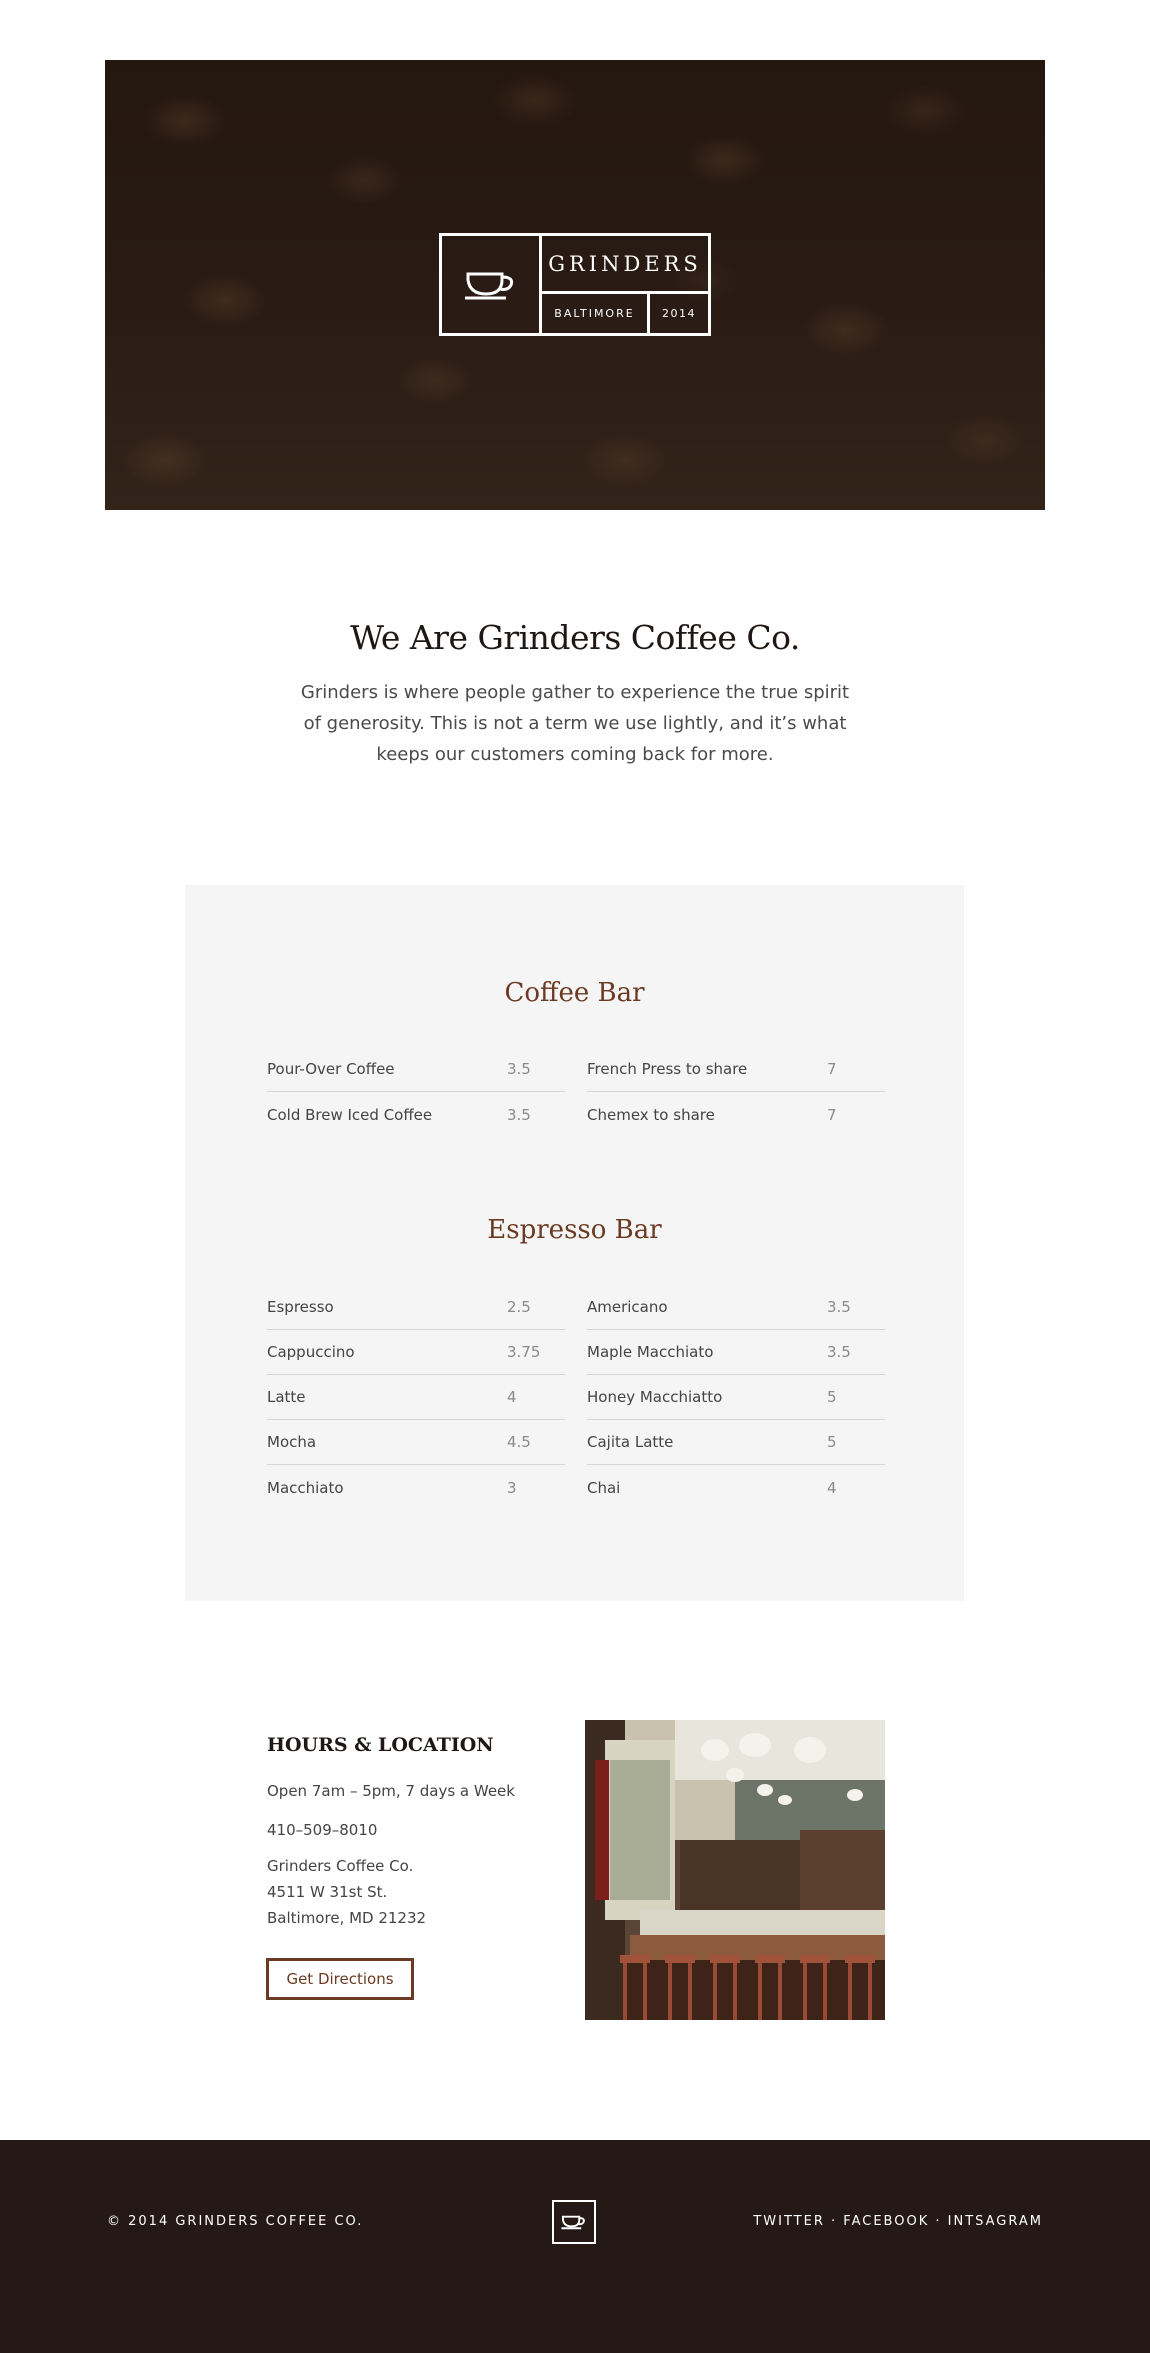 This screenshot has width=1150, height=2353. Describe the element at coordinates (574, 993) in the screenshot. I see `coffee-bar-title: Coffee Bar` at that location.